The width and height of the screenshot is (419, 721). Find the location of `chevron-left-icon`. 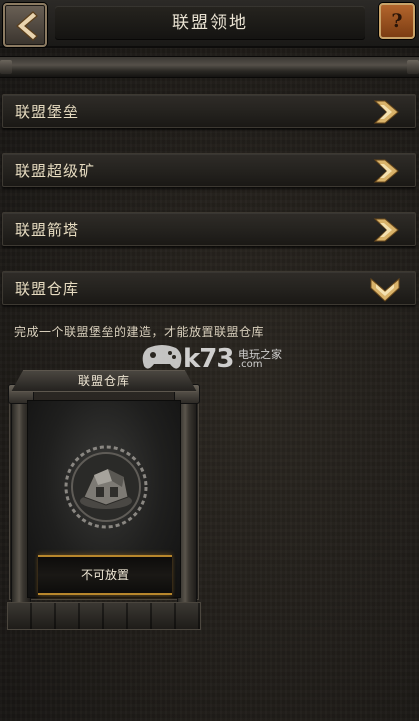

chevron-left-icon is located at coordinates (27, 26).